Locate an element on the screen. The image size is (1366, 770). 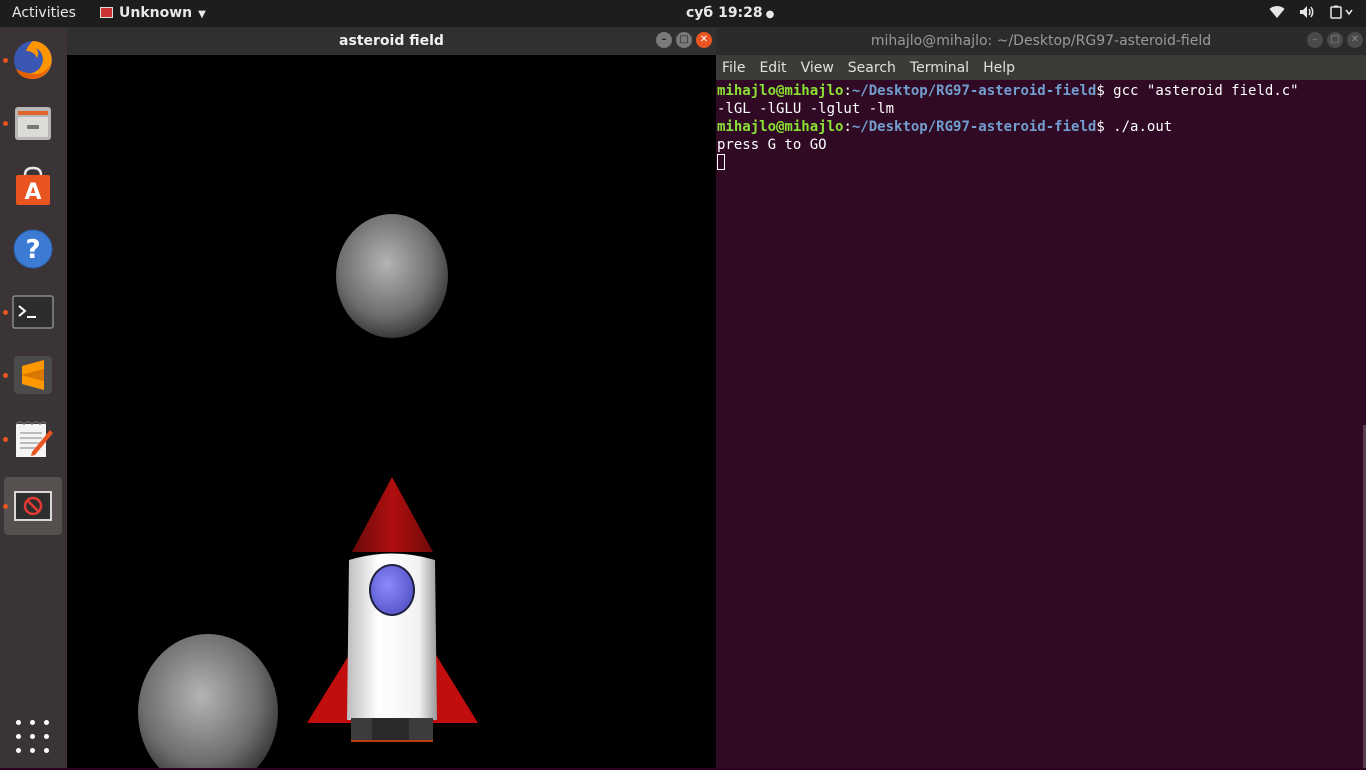
top-bar: Activities Unknown ▼ суб 19:28 ● is located at coordinates (683, 13).